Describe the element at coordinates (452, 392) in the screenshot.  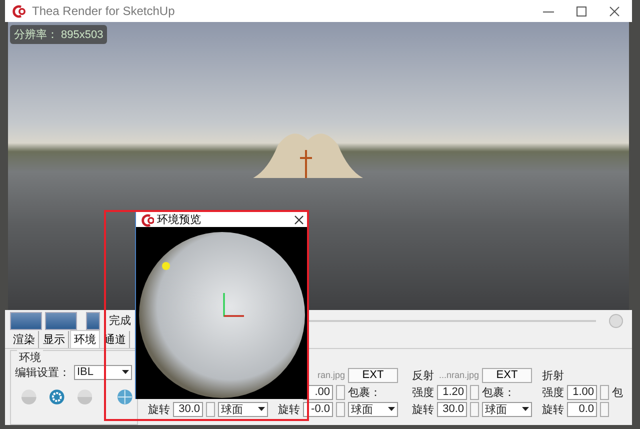
I see `number-field: 1.20` at that location.